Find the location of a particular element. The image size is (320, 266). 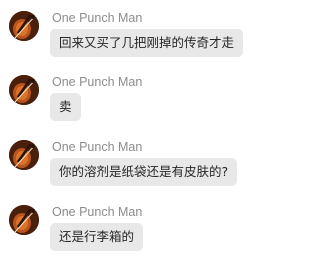

message-bubble: 还是行李箱的 is located at coordinates (97, 237).